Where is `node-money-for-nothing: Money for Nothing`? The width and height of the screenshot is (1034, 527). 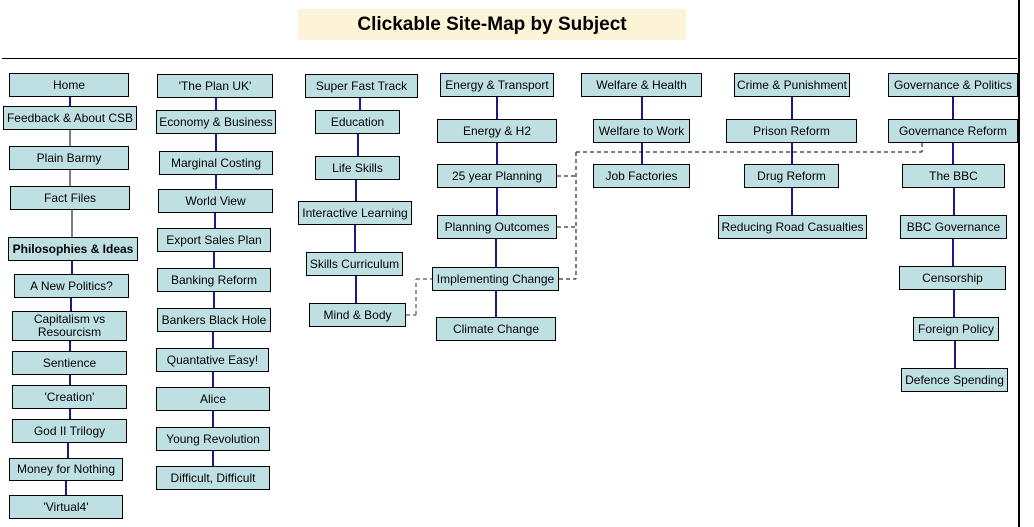 node-money-for-nothing: Money for Nothing is located at coordinates (66, 469).